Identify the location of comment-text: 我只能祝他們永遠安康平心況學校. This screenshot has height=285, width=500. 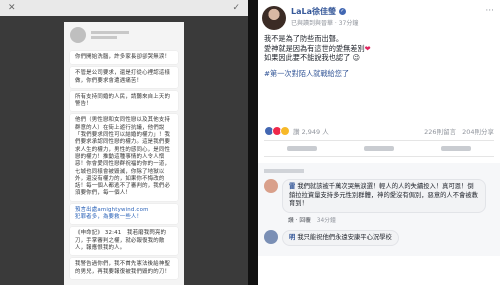
(344, 237).